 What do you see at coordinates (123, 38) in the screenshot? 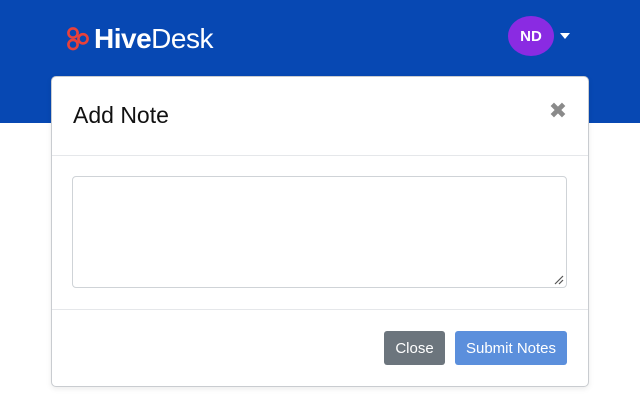
I see `brand-name-bold: Hive` at bounding box center [123, 38].